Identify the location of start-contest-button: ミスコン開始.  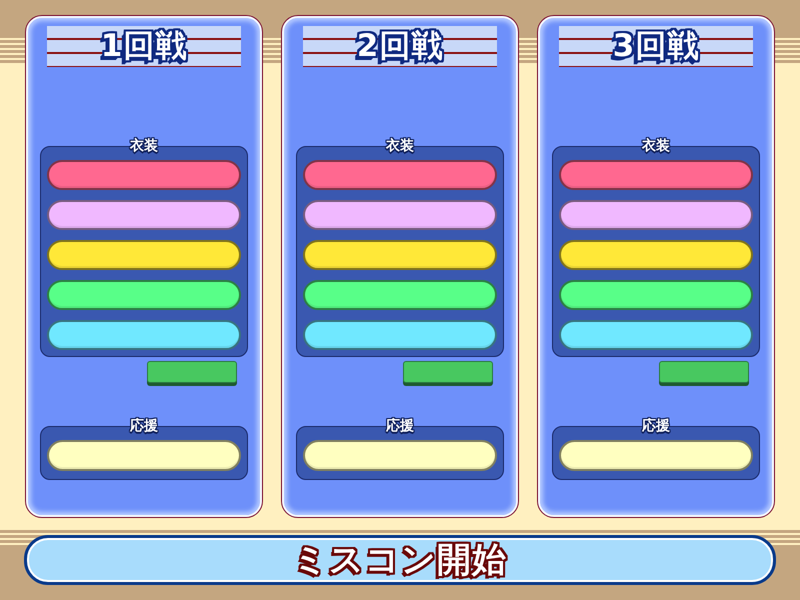
(400, 560).